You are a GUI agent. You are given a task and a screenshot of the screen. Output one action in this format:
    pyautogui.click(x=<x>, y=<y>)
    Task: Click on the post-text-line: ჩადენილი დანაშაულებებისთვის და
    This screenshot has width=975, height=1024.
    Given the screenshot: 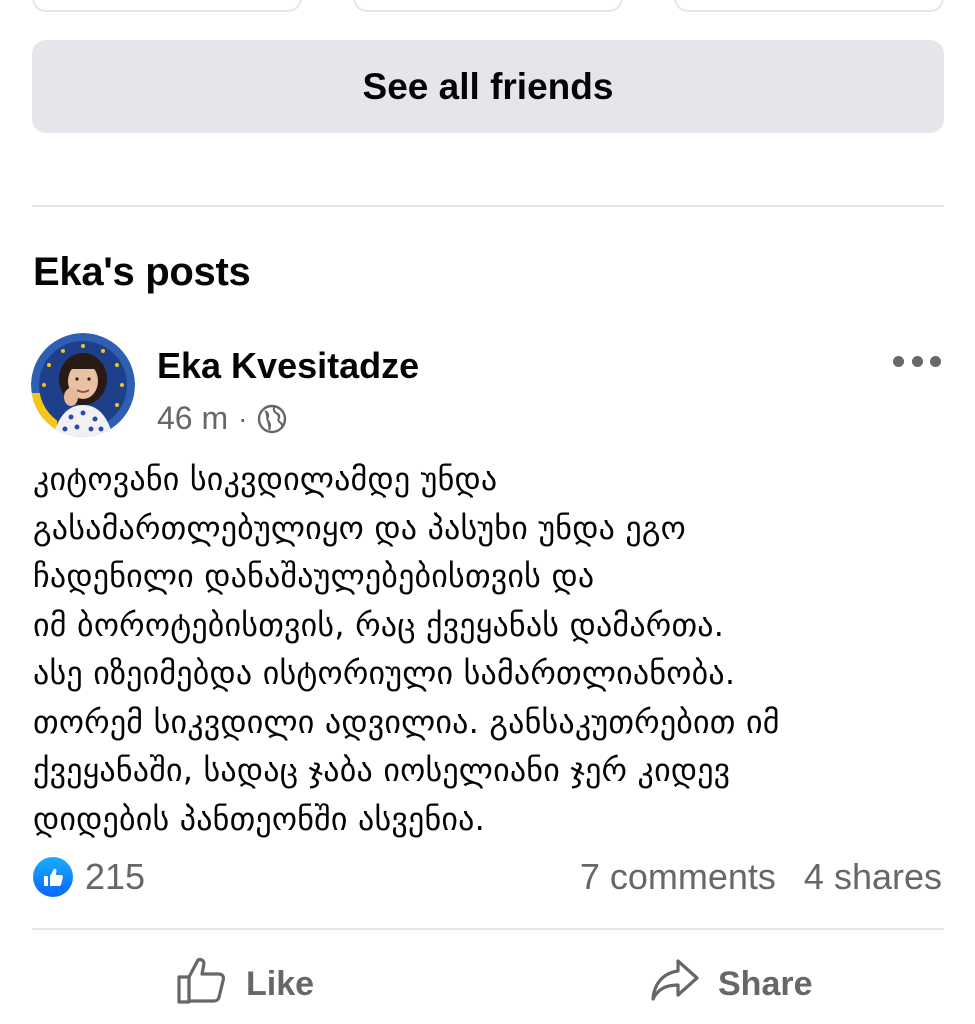 What is the action you would take?
    pyautogui.click(x=314, y=576)
    